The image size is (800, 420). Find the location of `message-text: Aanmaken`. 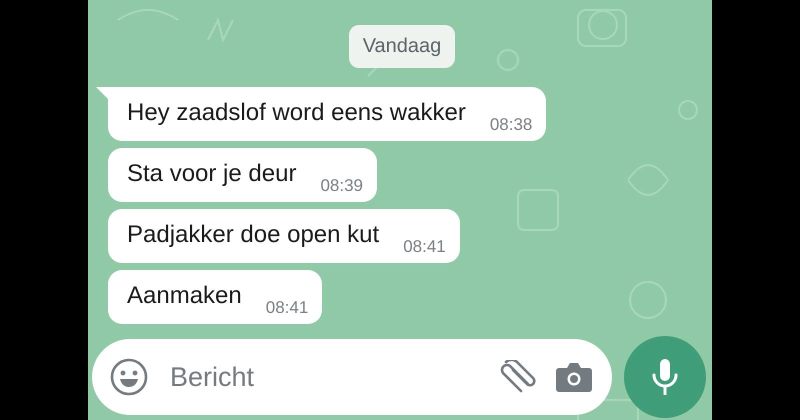

message-text: Aanmaken is located at coordinates (184, 296).